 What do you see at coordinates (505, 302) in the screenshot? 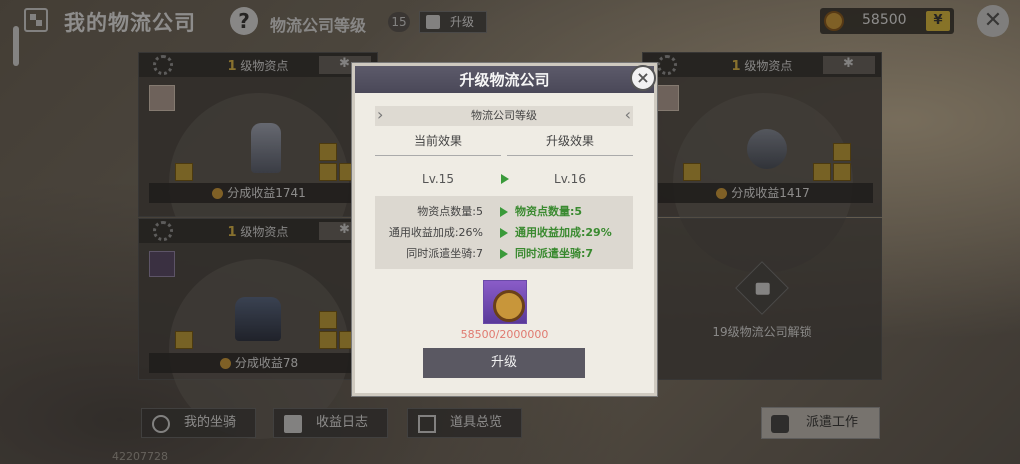
I see `treasure-chest-icon` at bounding box center [505, 302].